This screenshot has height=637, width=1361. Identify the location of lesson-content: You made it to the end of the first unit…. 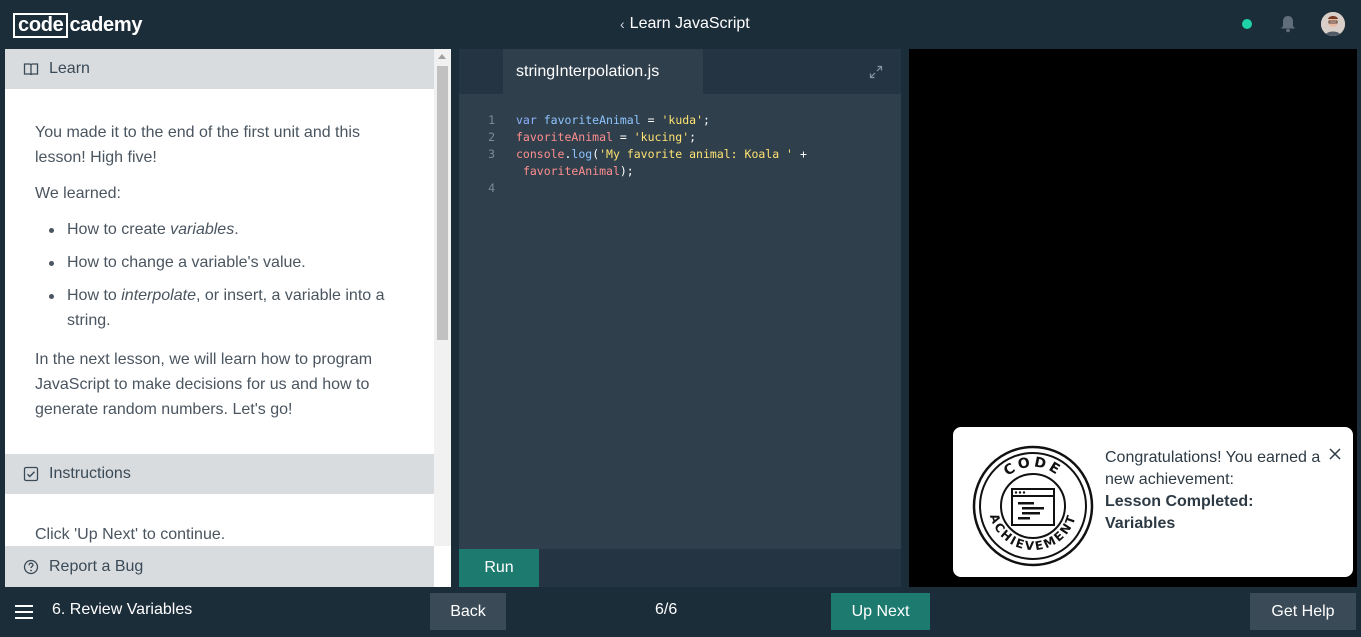
(212, 276).